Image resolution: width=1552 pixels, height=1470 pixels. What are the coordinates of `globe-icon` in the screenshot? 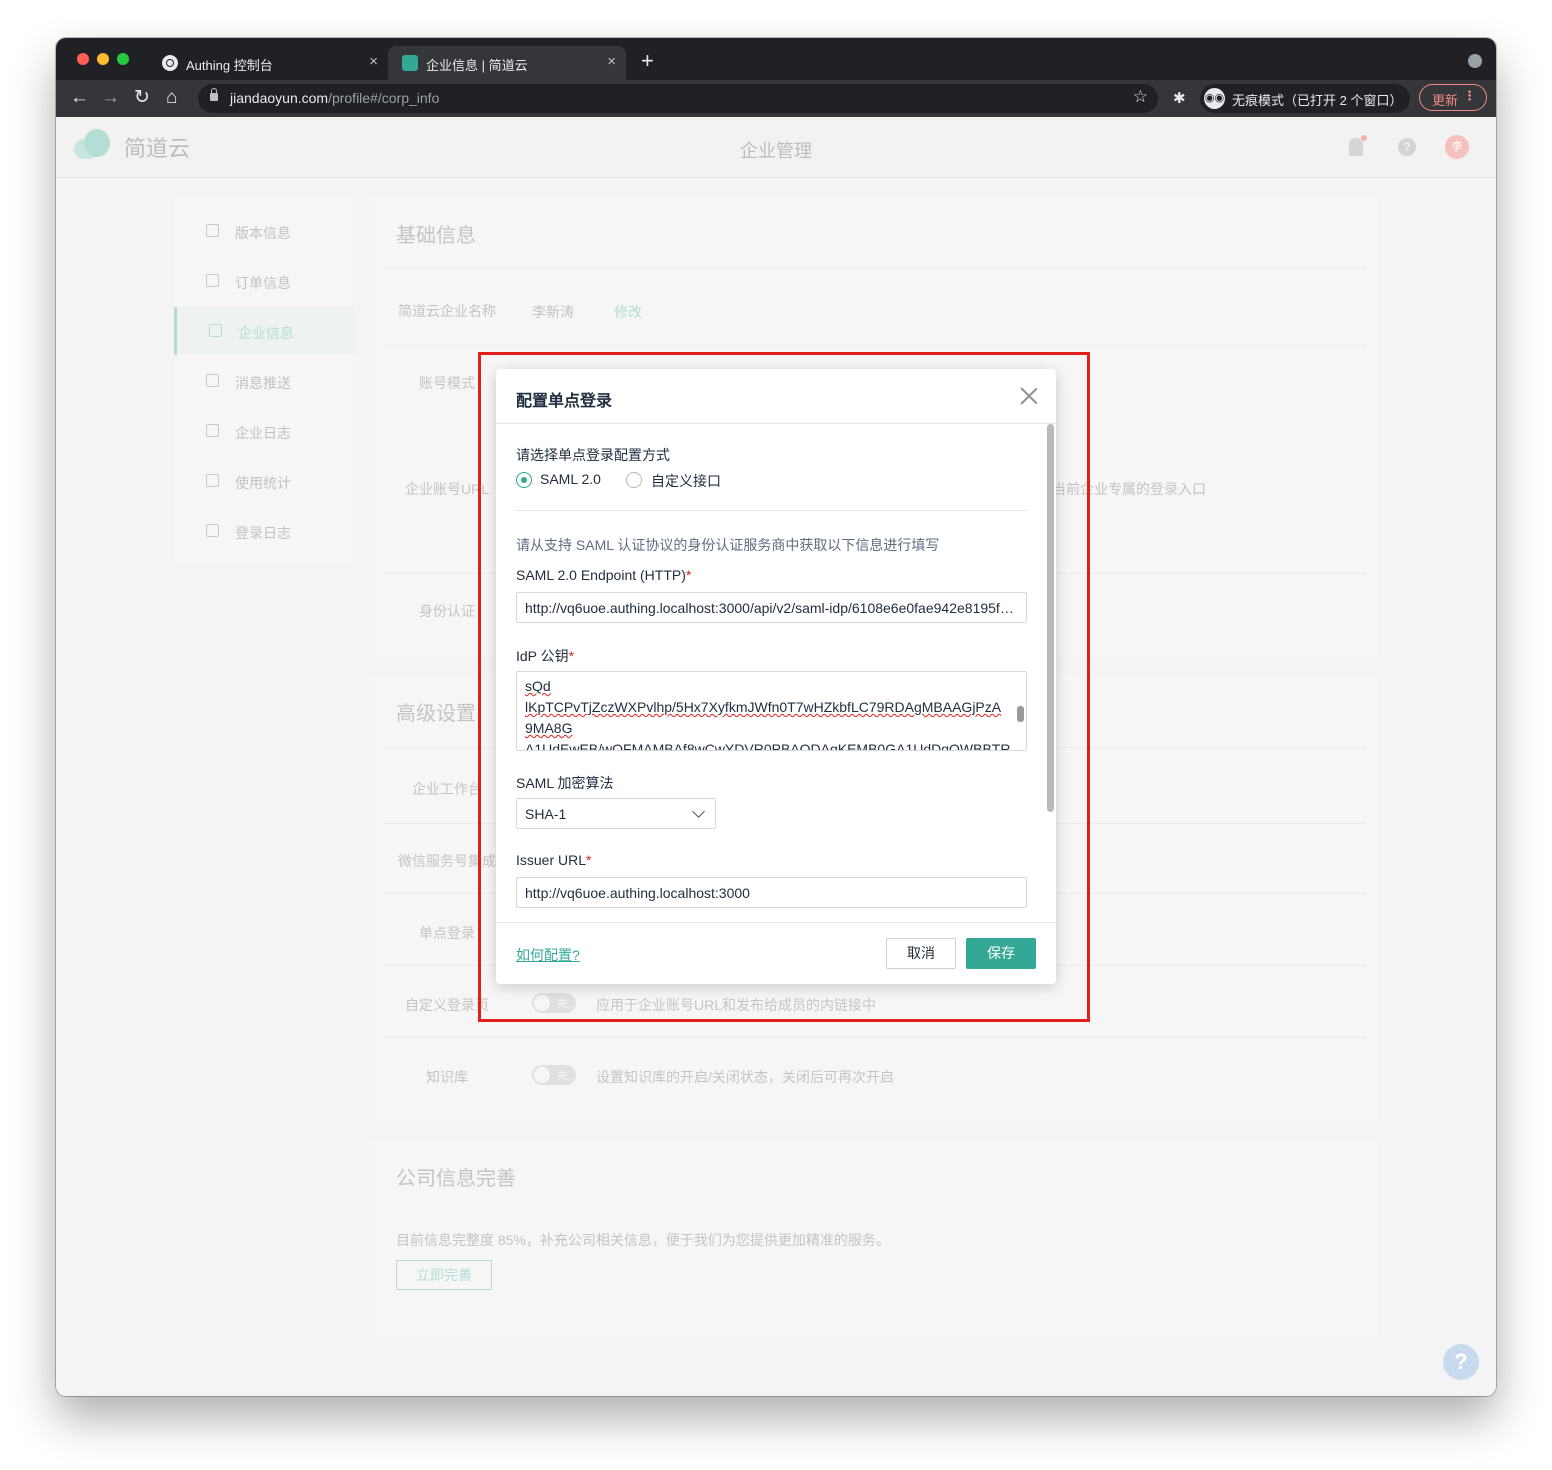 It's located at (170, 63).